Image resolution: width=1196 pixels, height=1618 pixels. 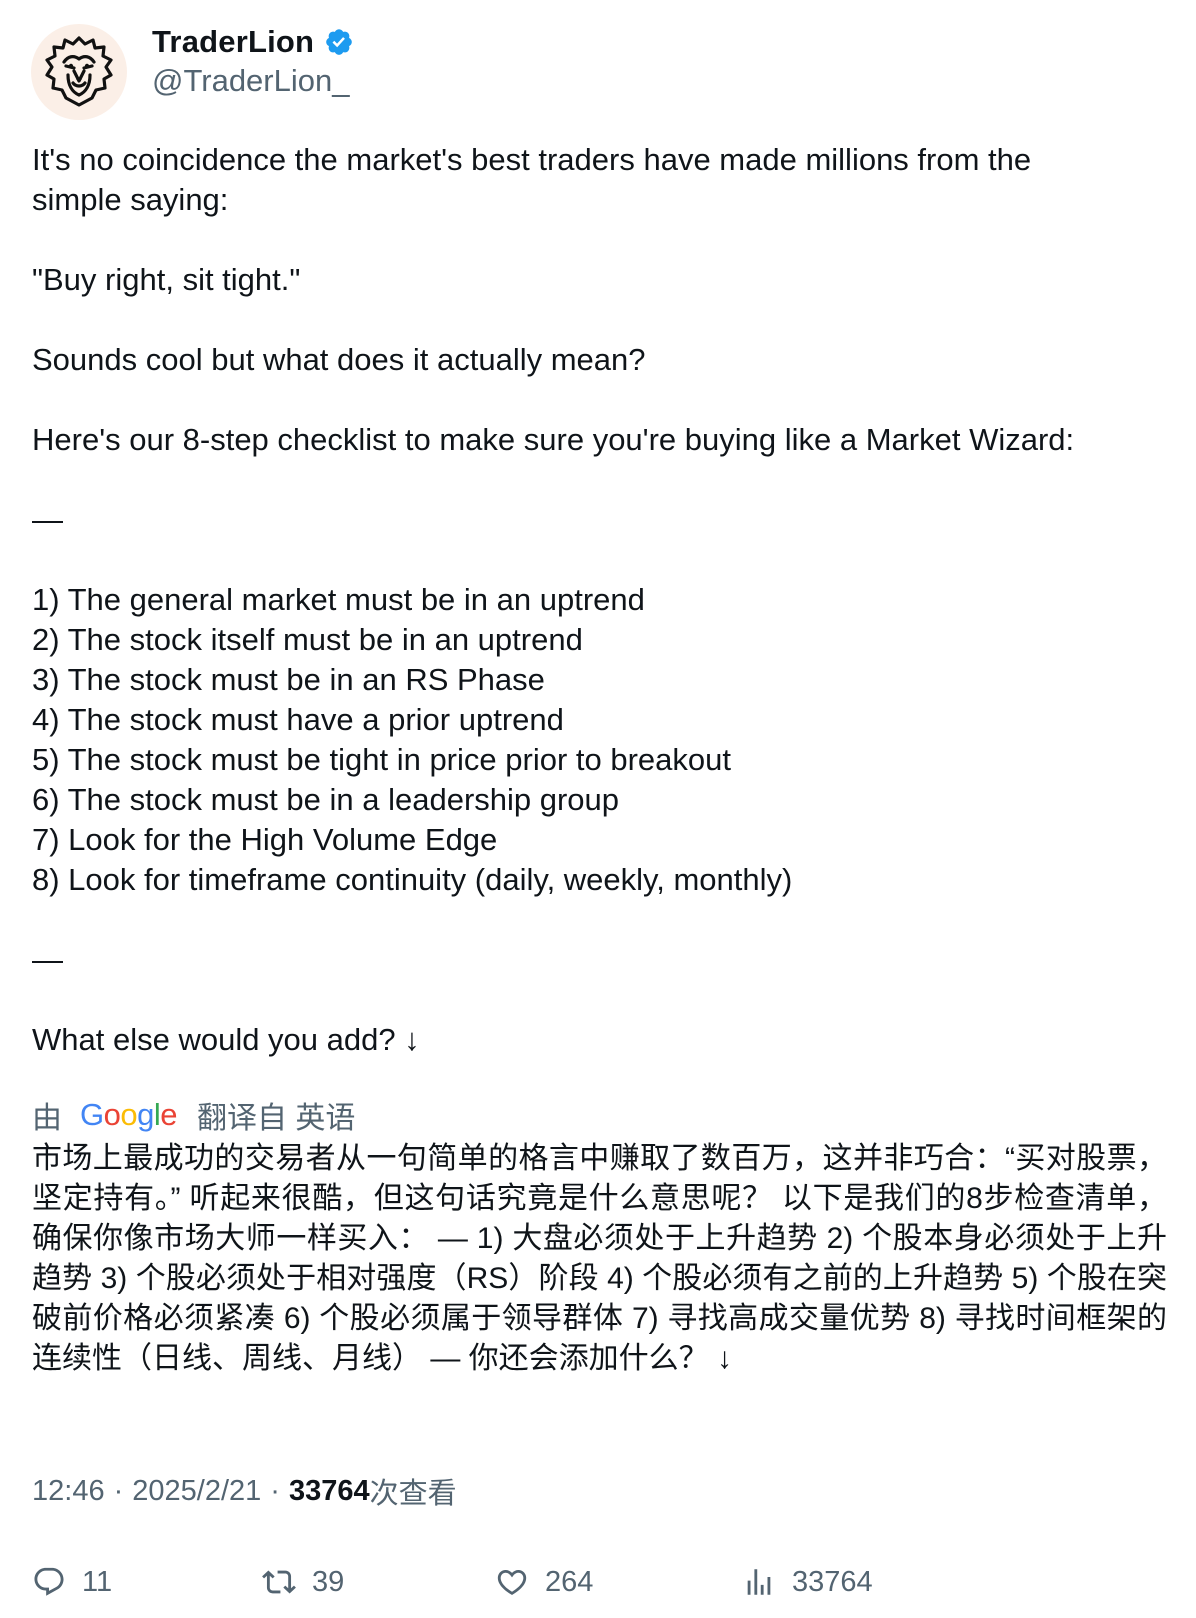 What do you see at coordinates (512, 1582) in the screenshot?
I see `like-icon` at bounding box center [512, 1582].